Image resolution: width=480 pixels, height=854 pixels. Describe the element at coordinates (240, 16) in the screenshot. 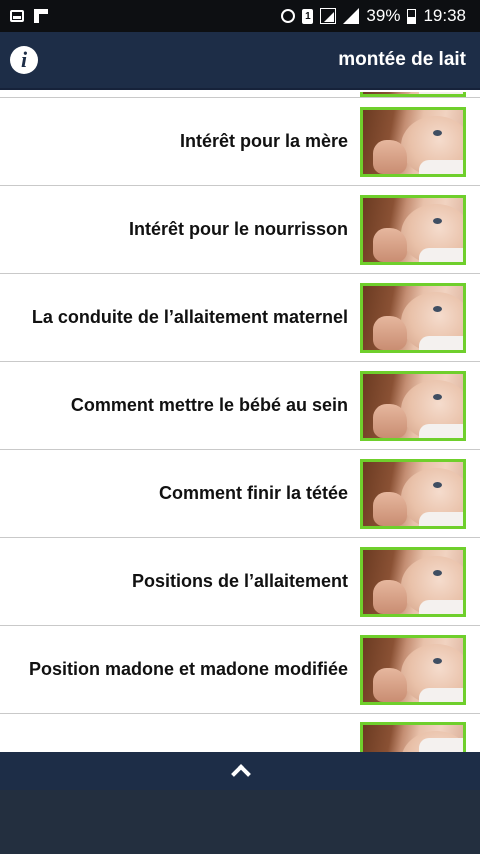

I see `status-bar: 1 39% 19:38` at that location.